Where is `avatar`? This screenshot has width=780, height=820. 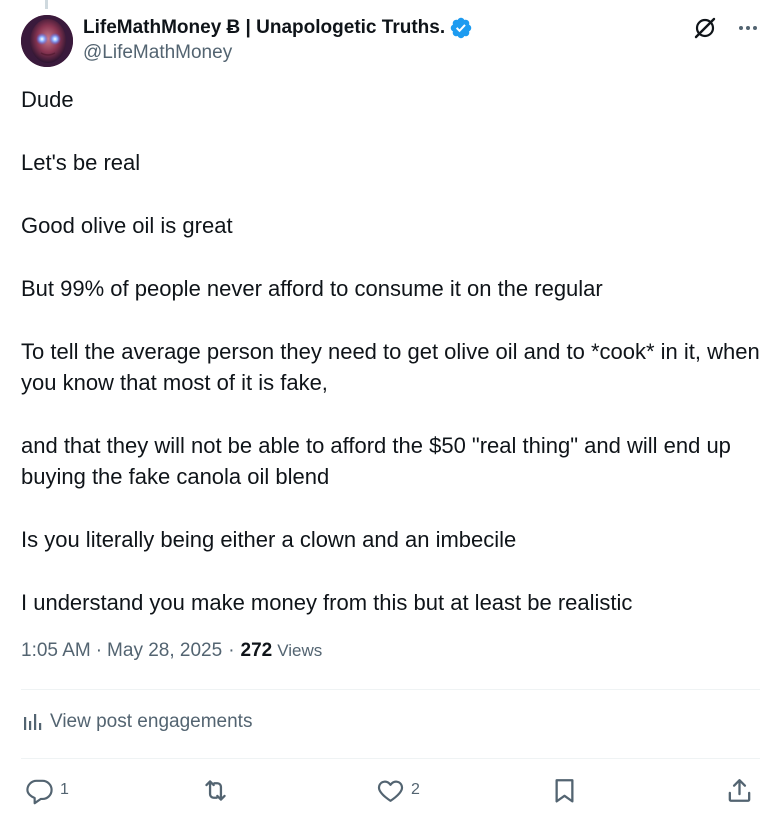
avatar is located at coordinates (47, 41).